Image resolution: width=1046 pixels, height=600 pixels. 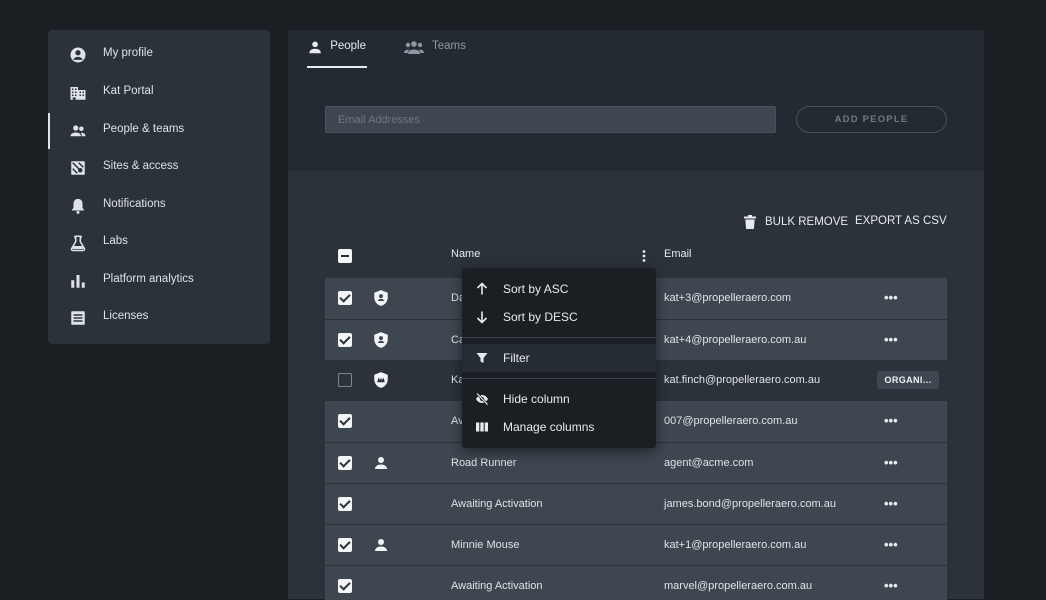 I want to click on export-csv-button: EXPORT AS CSV, so click(x=901, y=221).